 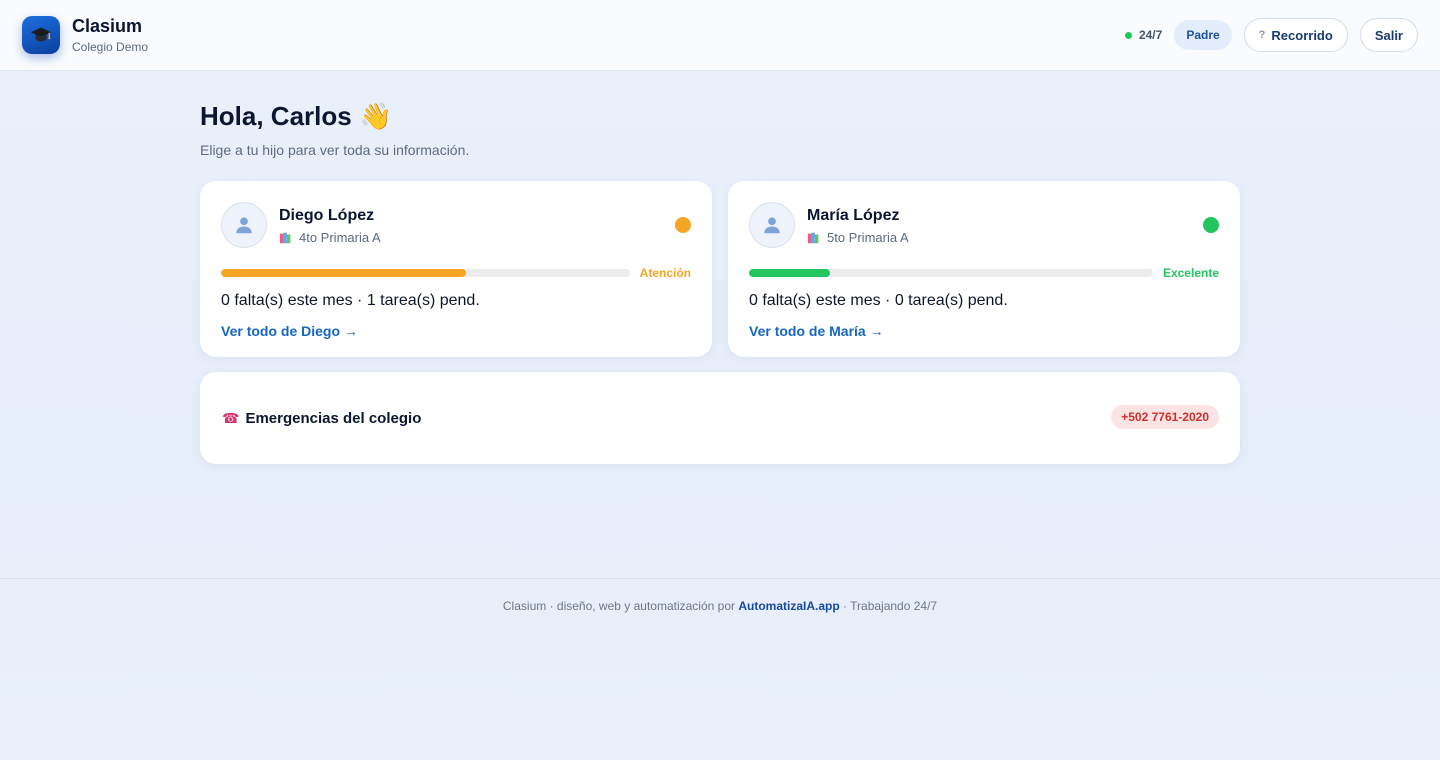 I want to click on progress-row: Atención, so click(x=456, y=273).